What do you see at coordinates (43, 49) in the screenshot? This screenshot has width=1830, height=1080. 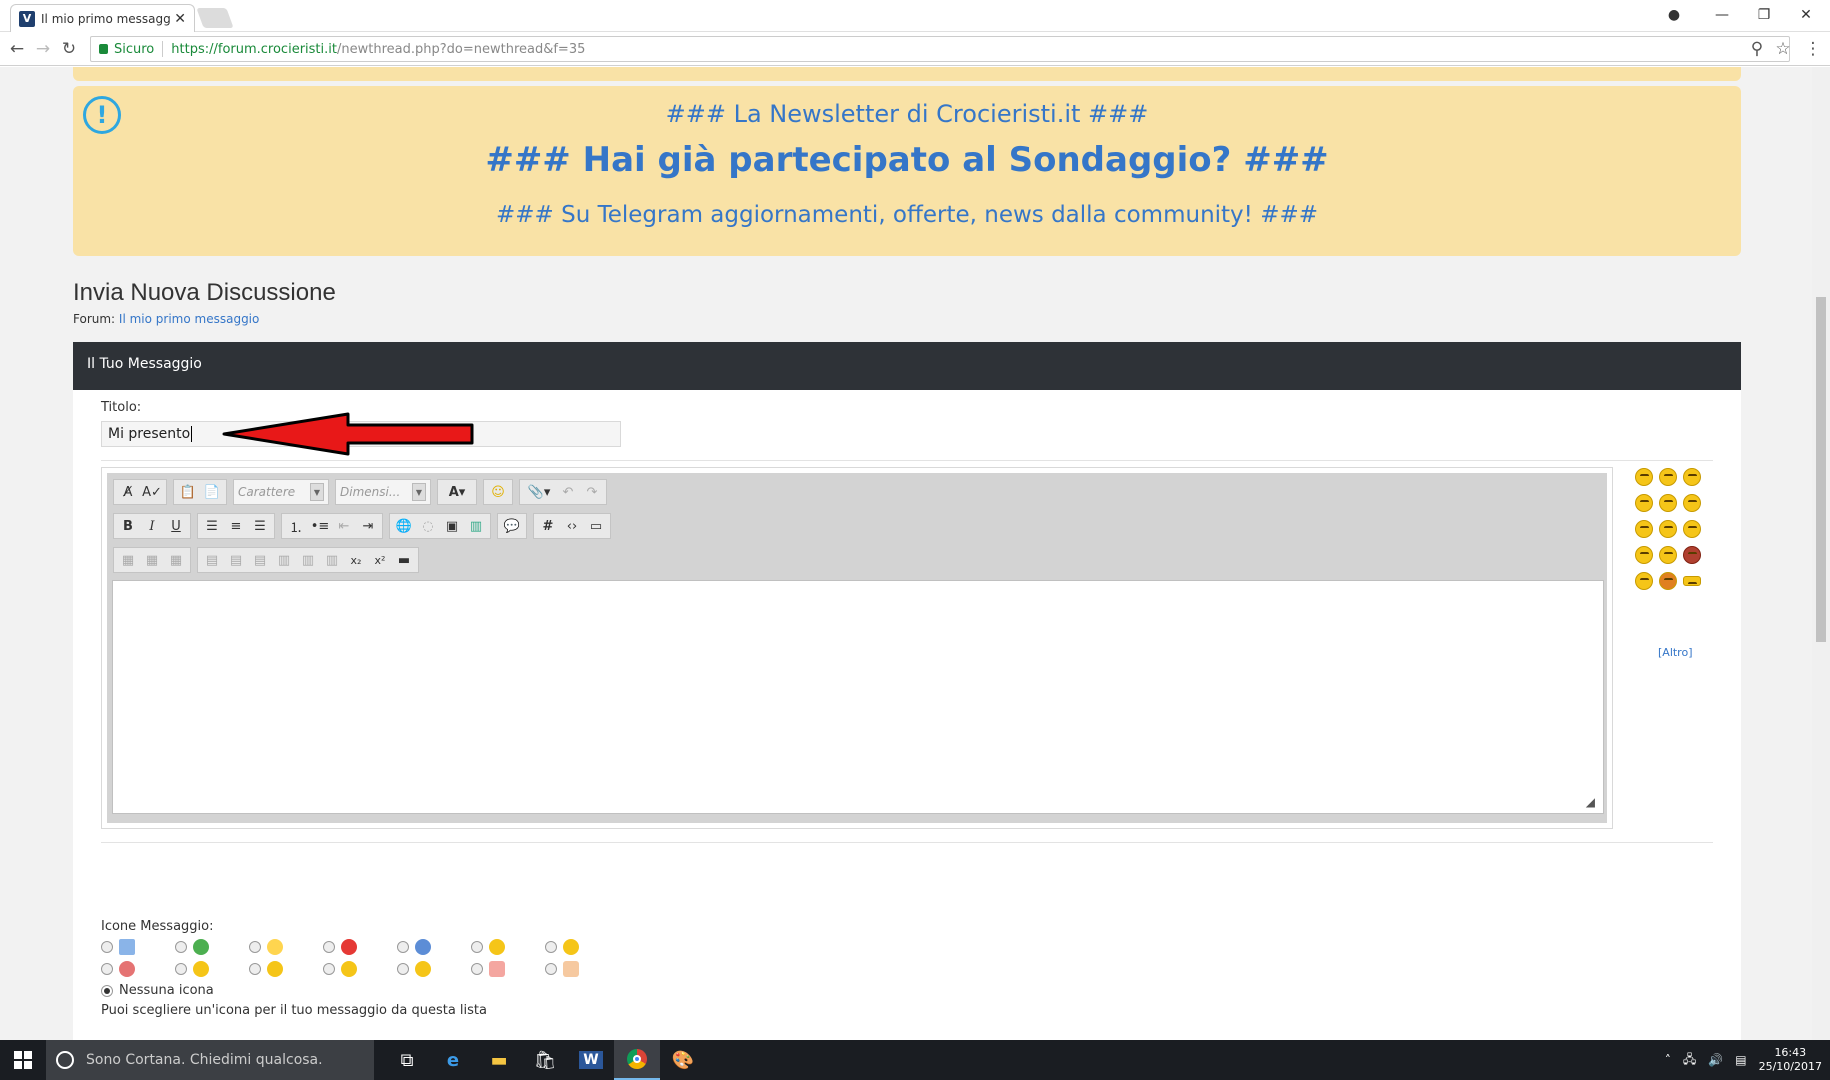 I see `forward-arrow-icon: →` at bounding box center [43, 49].